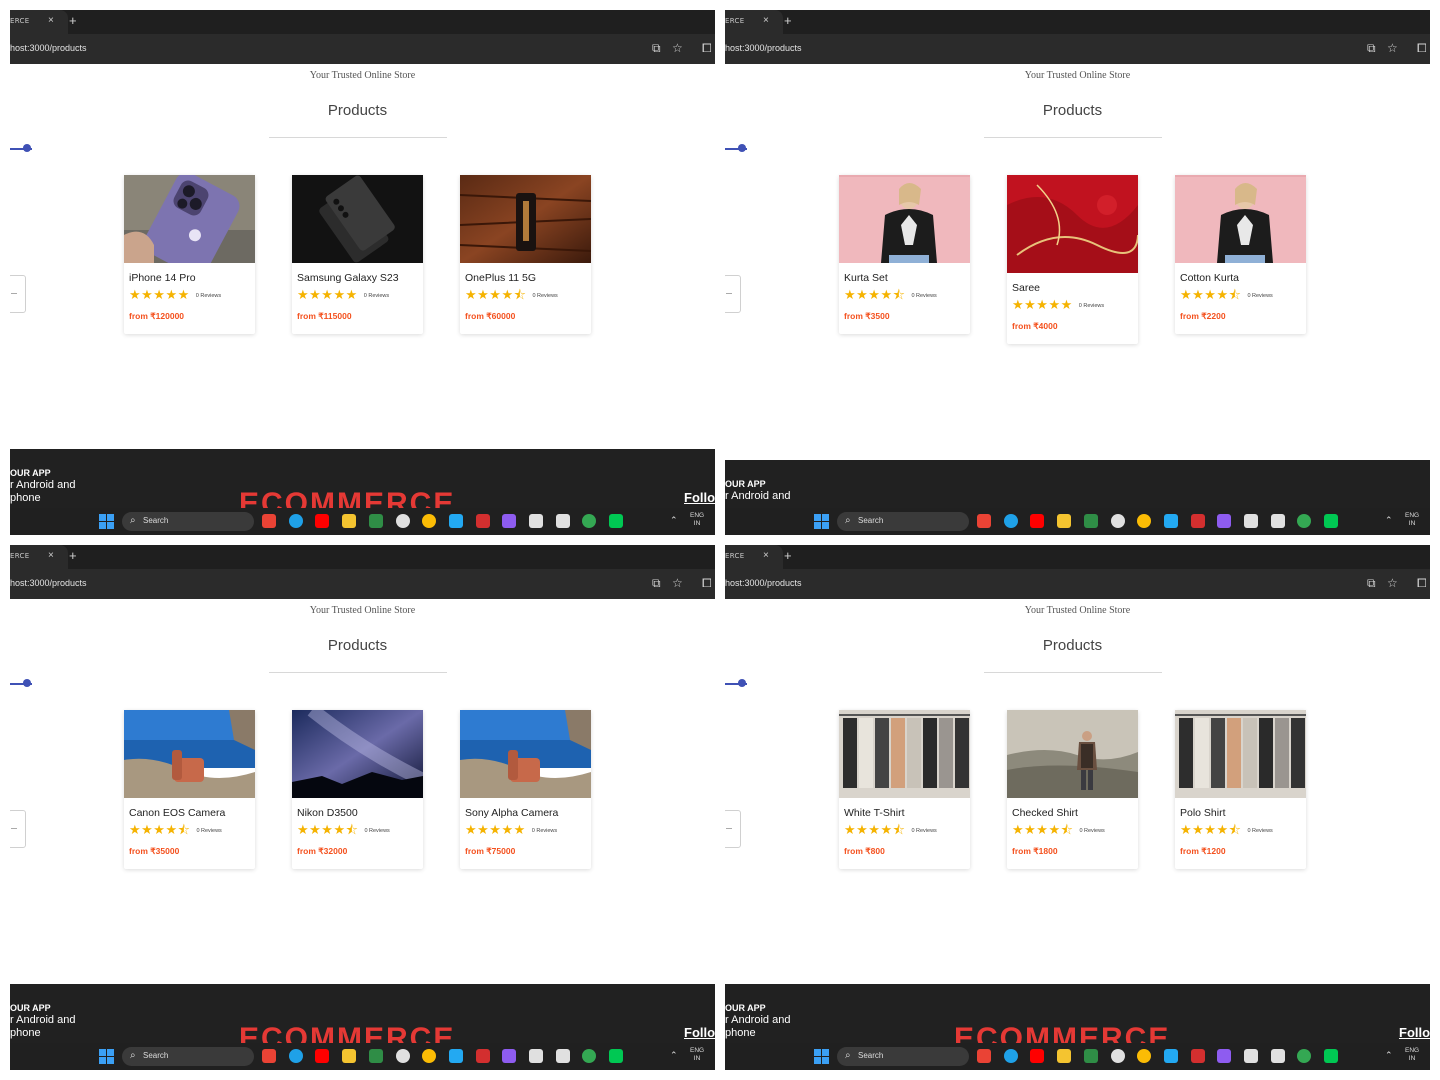 This screenshot has width=1440, height=1080. I want to click on product-name: Samsung Galaxy S23, so click(357, 274).